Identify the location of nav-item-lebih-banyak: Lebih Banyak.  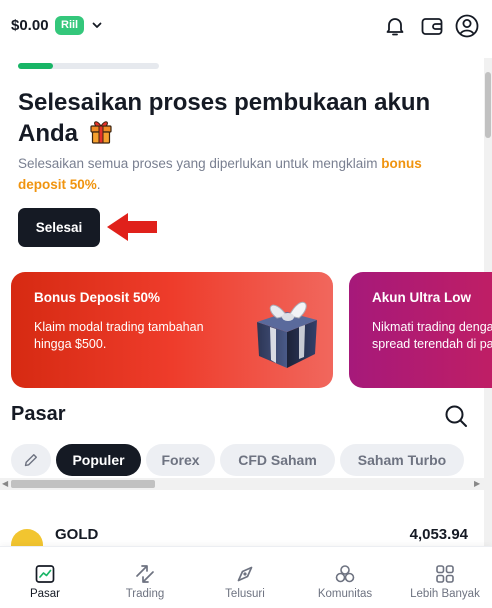
(445, 577).